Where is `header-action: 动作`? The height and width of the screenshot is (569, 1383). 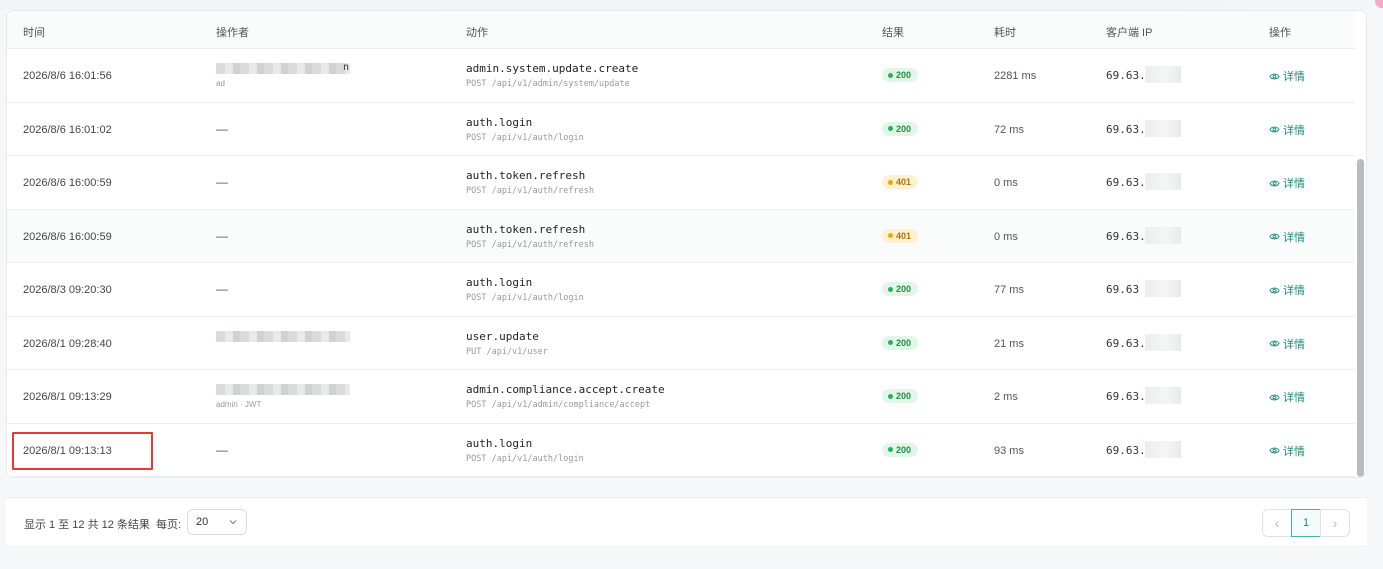 header-action: 动作 is located at coordinates (477, 33).